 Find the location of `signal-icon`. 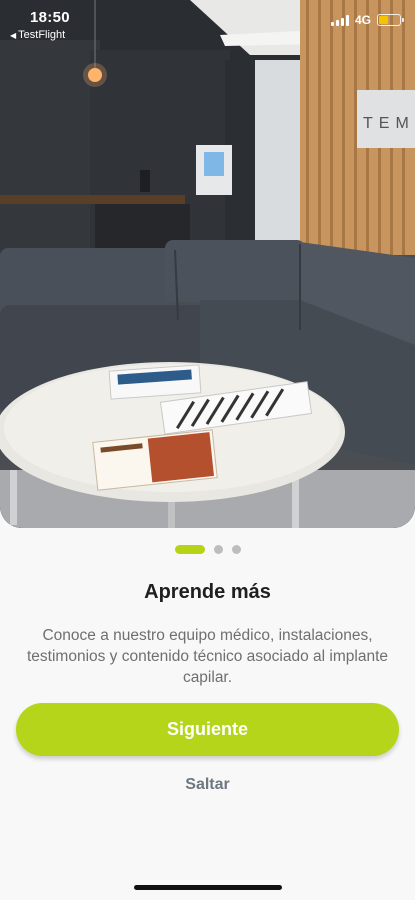

signal-icon is located at coordinates (339, 20).